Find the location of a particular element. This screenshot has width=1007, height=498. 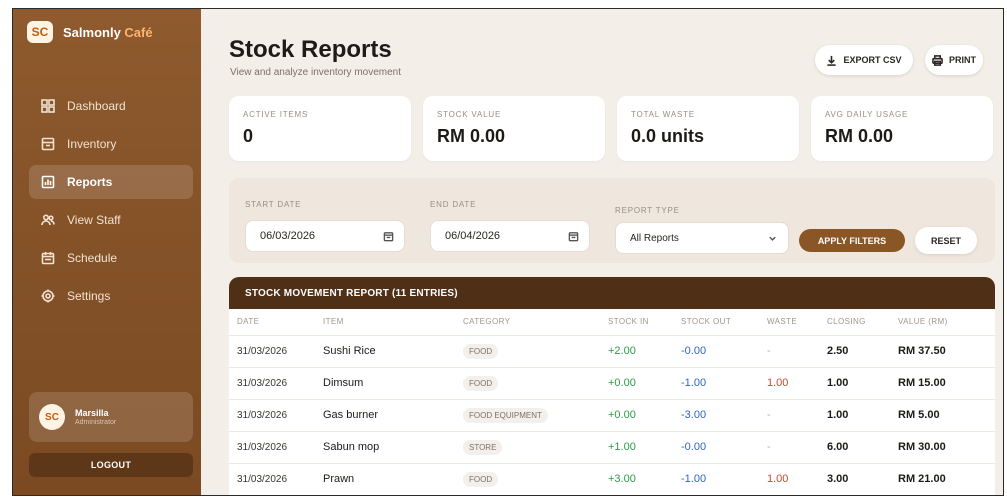

user-card: SC Marsilla Administrator is located at coordinates (111, 417).